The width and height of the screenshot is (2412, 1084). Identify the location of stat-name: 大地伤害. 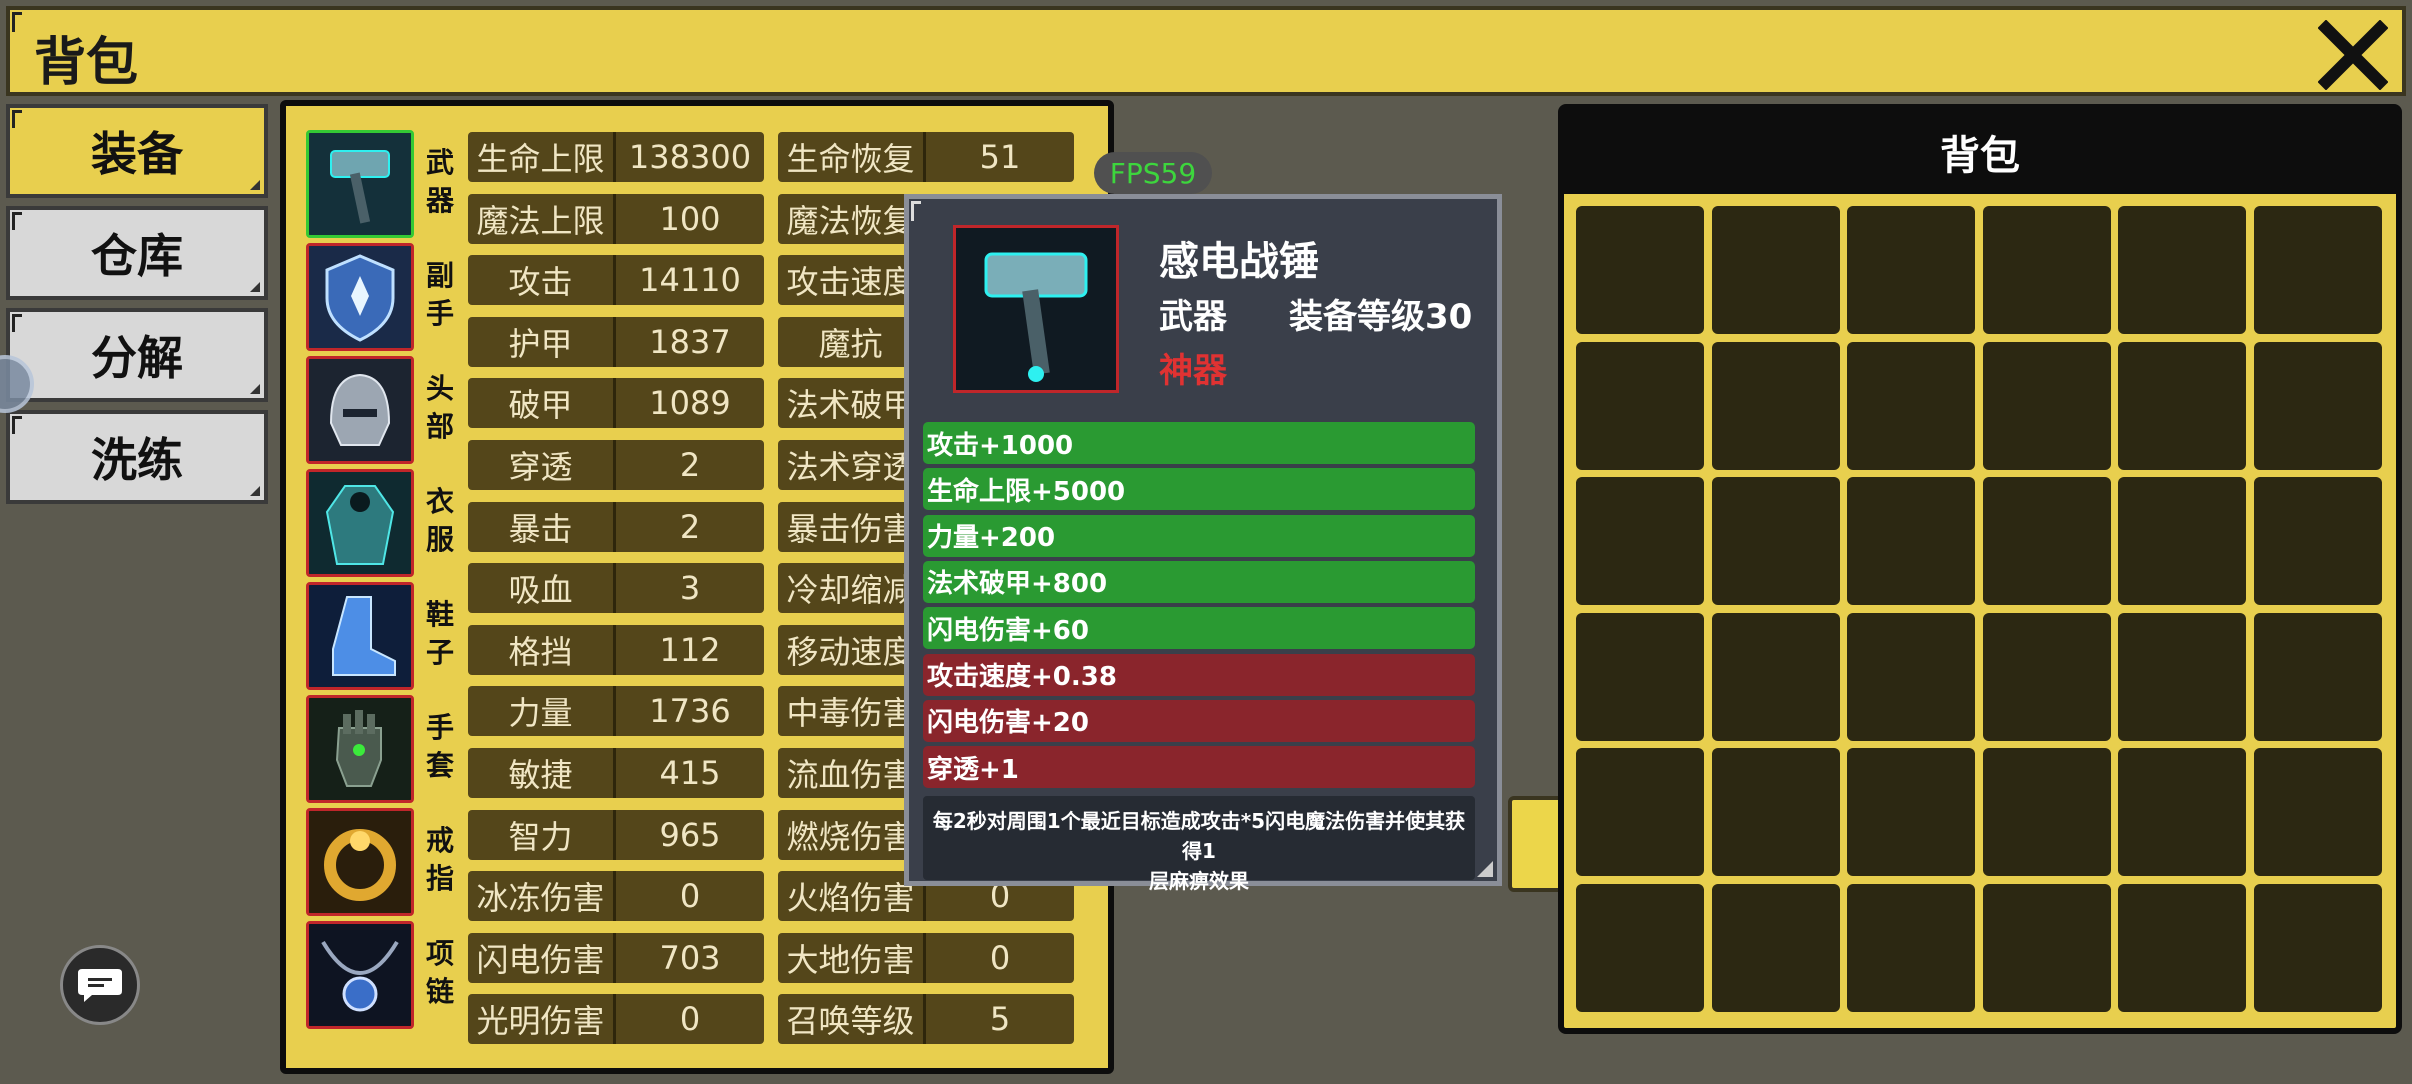
(852, 957).